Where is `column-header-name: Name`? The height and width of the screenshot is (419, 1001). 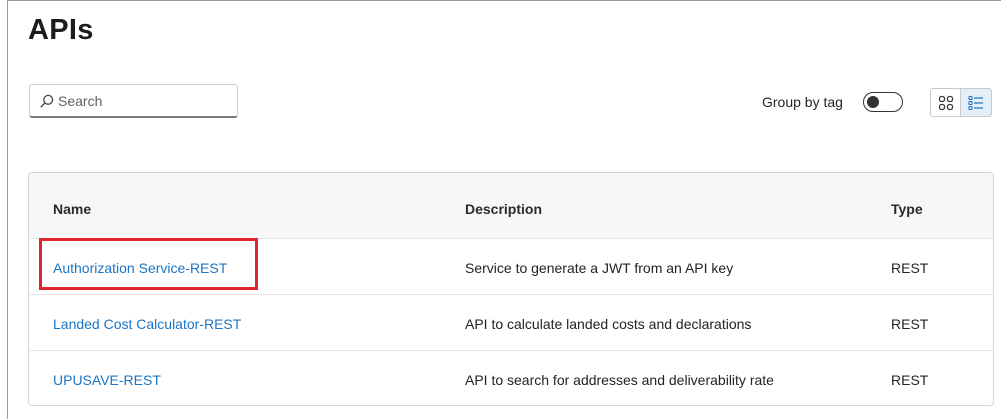
column-header-name: Name is located at coordinates (72, 209).